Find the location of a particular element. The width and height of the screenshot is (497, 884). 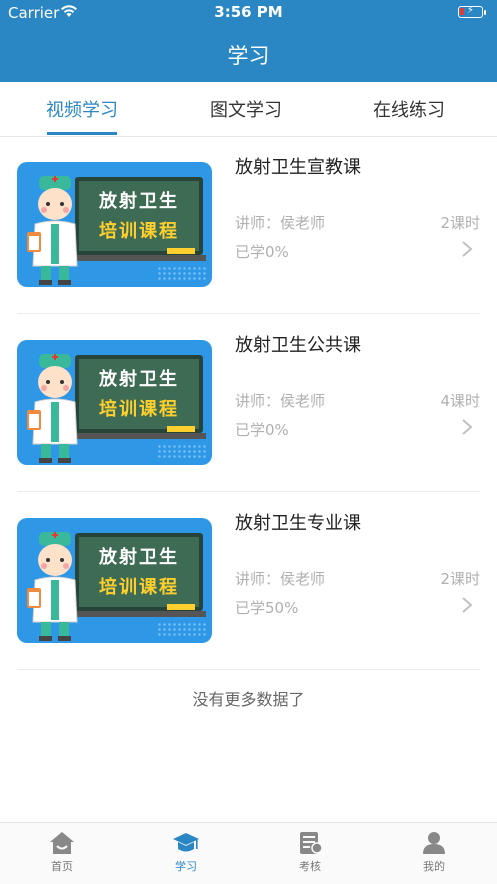

user-icon is located at coordinates (434, 843).